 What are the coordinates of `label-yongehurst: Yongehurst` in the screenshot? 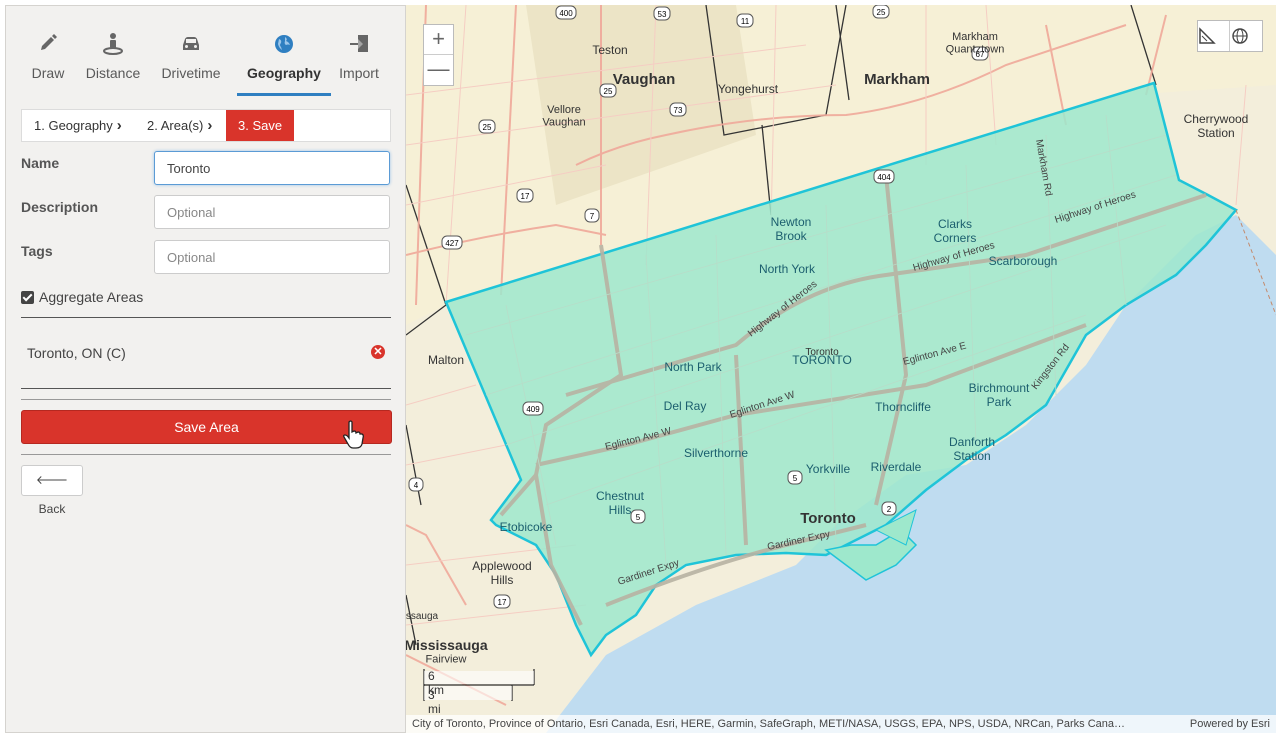 It's located at (748, 89).